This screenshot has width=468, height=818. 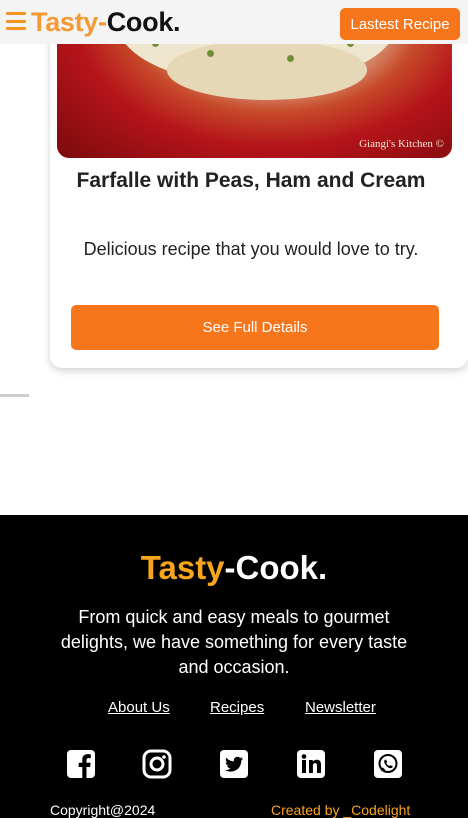 What do you see at coordinates (103, 810) in the screenshot?
I see `copyright-text: Copyright@2024` at bounding box center [103, 810].